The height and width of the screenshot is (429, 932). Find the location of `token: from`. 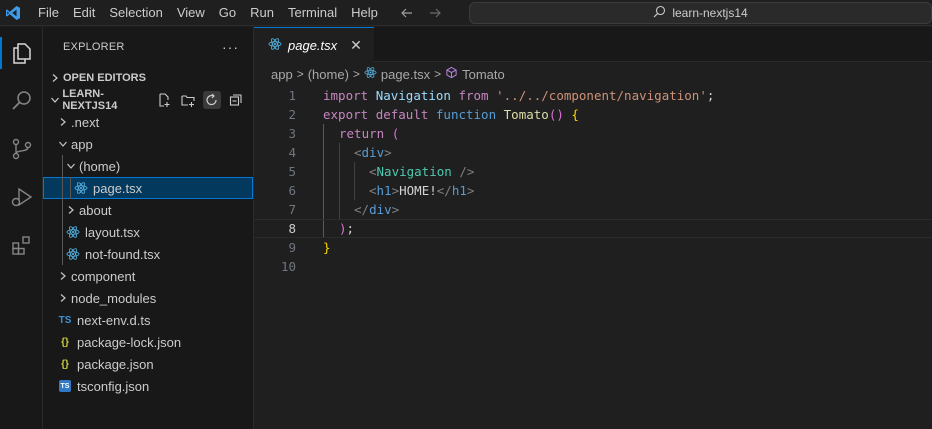

token: from is located at coordinates (473, 95).